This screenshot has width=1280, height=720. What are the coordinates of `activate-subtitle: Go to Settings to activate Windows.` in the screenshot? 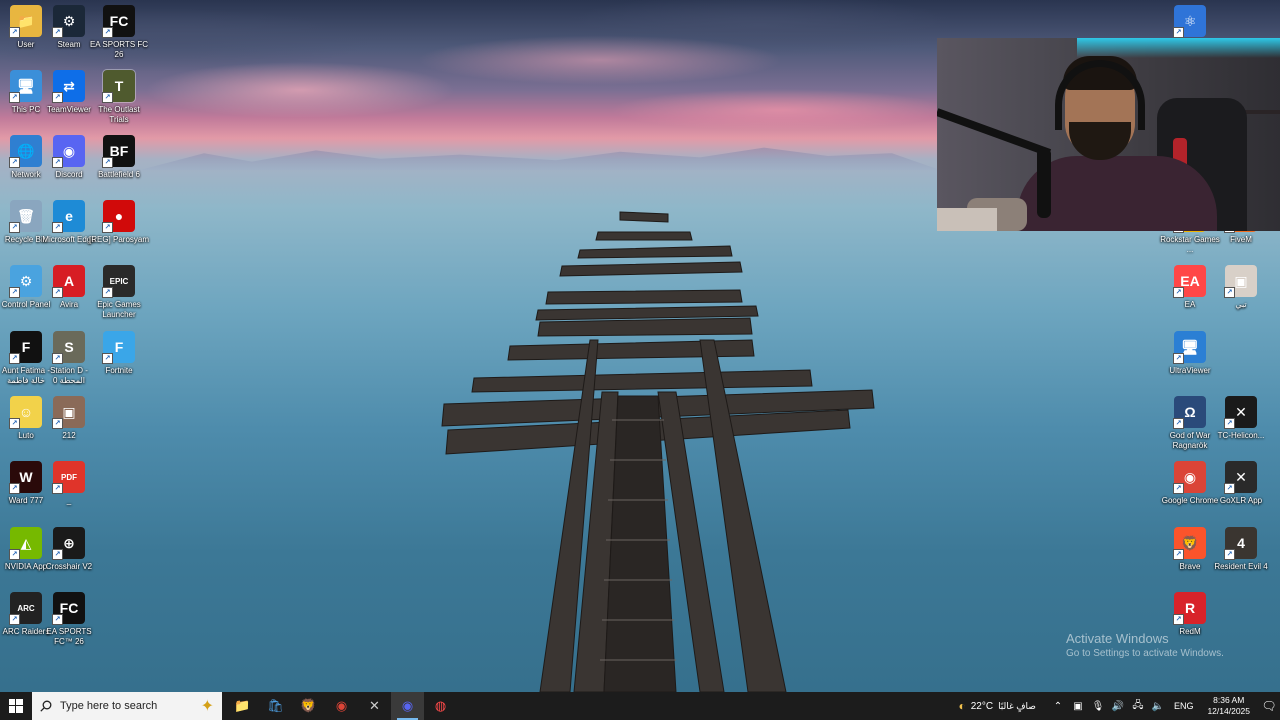 It's located at (1145, 653).